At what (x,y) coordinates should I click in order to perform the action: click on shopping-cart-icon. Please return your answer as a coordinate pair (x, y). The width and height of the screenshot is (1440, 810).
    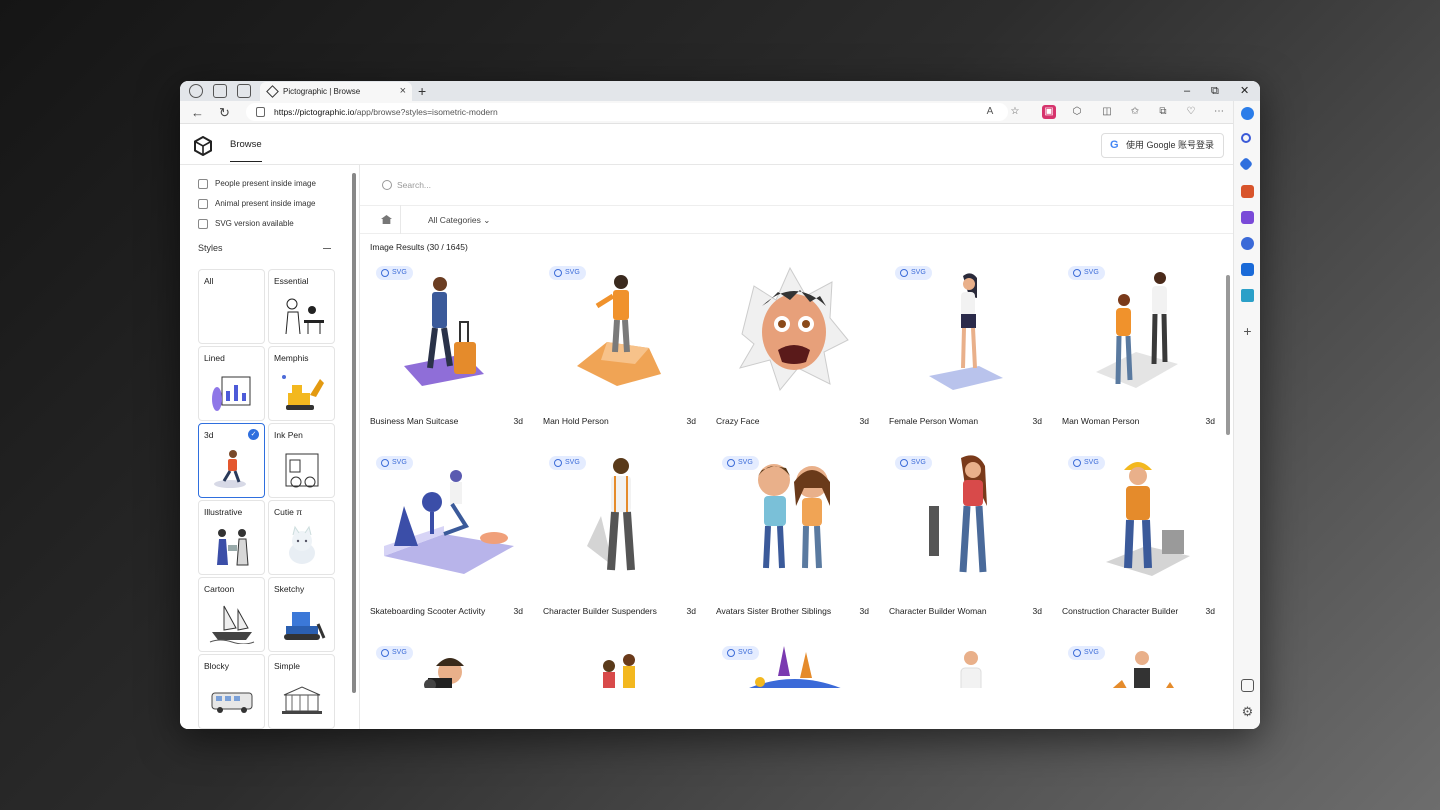
    Looking at the image, I should click on (1247, 295).